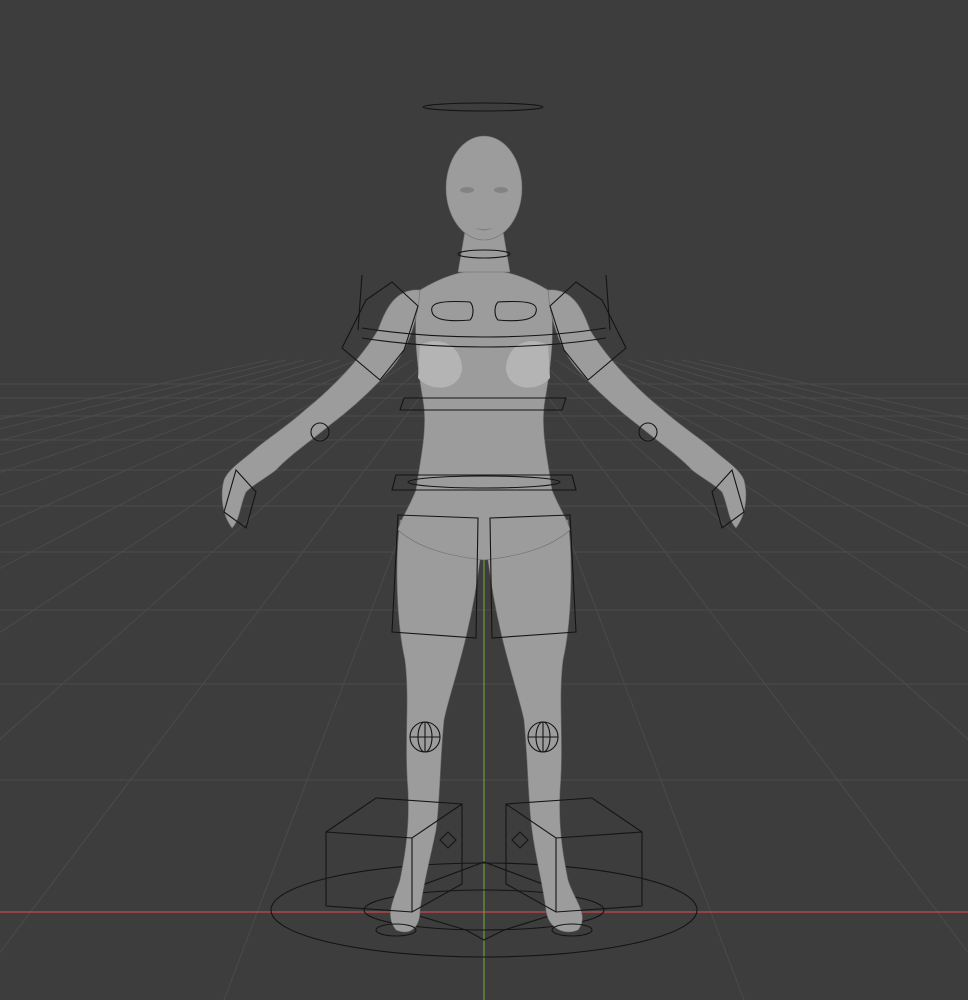 The image size is (968, 1000). I want to click on head, so click(484, 188).